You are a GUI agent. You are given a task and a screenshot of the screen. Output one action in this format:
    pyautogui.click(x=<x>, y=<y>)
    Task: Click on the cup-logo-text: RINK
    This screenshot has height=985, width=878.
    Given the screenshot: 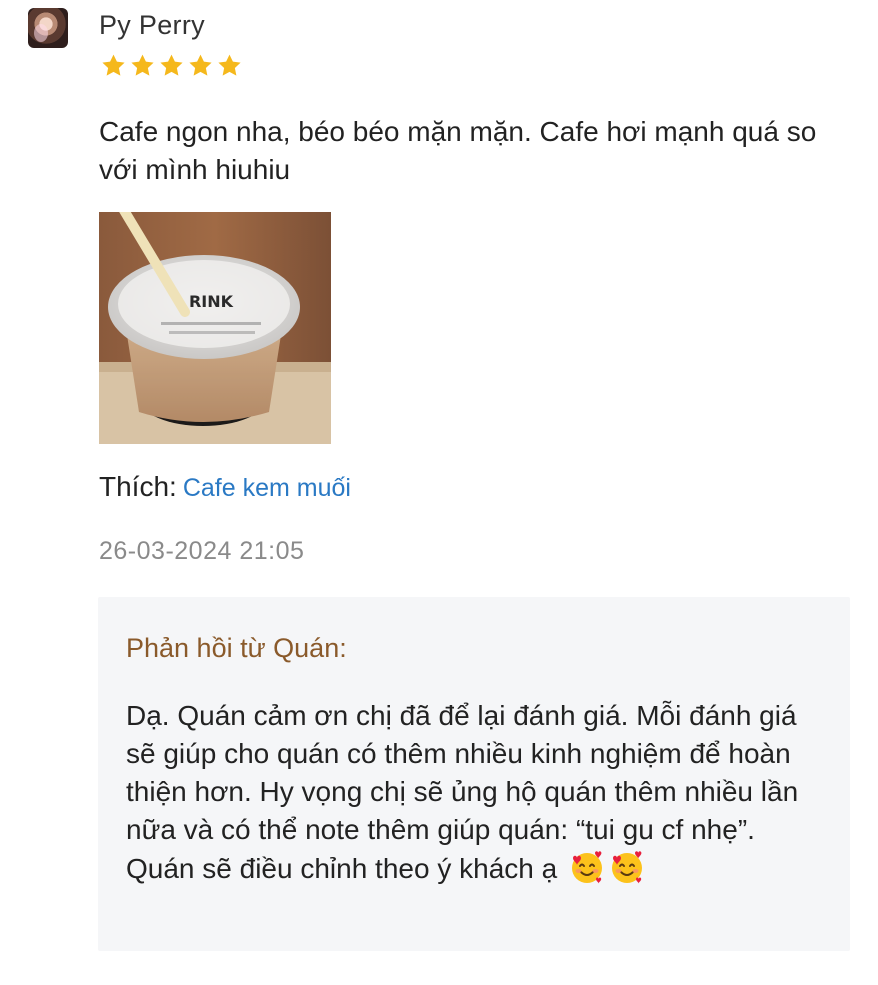 What is the action you would take?
    pyautogui.click(x=211, y=301)
    